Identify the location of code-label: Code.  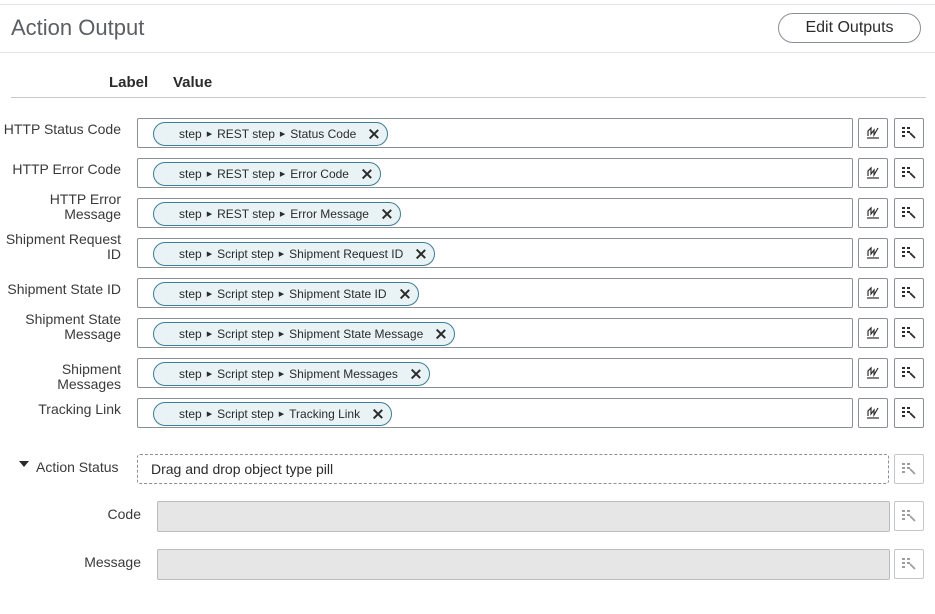
(124, 514).